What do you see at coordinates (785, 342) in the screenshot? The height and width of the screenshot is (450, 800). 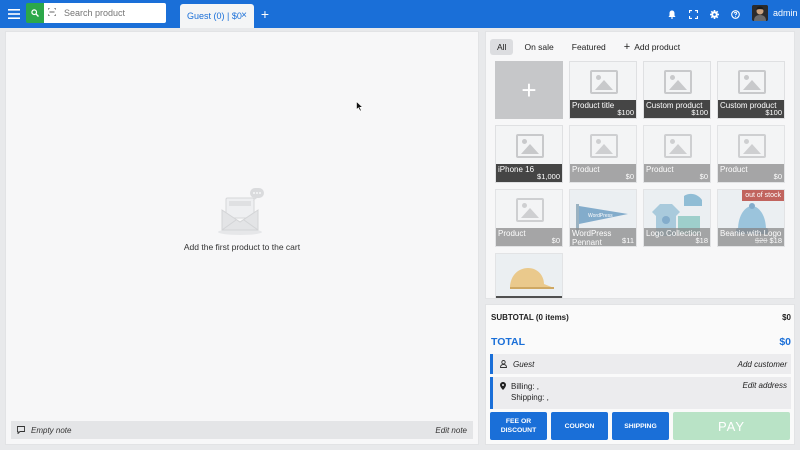 I see `total-value: $0` at bounding box center [785, 342].